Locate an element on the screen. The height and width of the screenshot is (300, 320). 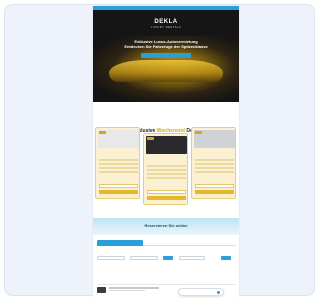
filter-bar is located at coordinates (166, 259).